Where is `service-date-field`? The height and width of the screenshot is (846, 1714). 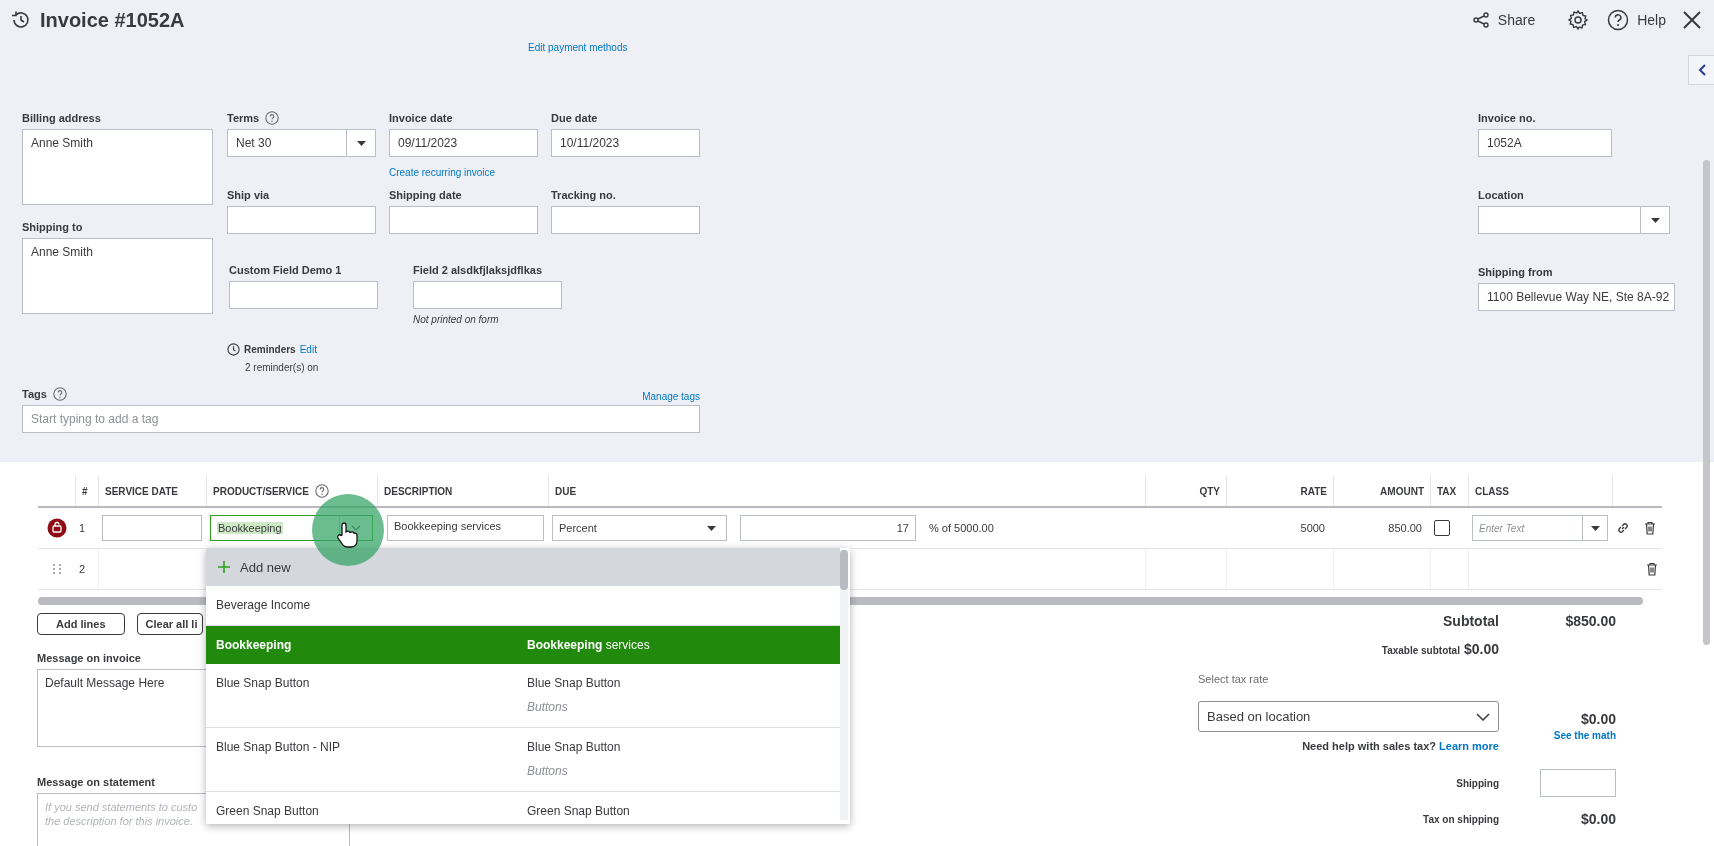 service-date-field is located at coordinates (152, 528).